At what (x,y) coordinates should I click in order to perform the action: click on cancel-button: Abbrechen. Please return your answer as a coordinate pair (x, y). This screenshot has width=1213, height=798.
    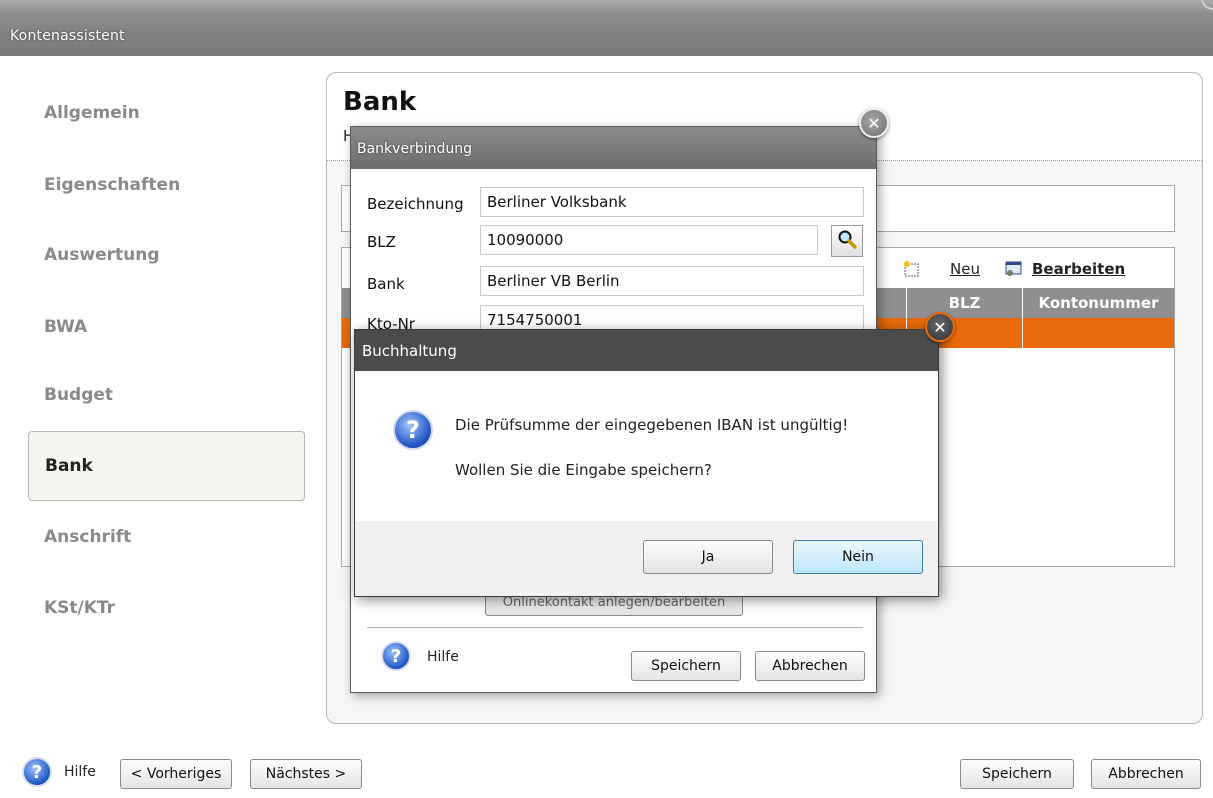
    Looking at the image, I should click on (1146, 774).